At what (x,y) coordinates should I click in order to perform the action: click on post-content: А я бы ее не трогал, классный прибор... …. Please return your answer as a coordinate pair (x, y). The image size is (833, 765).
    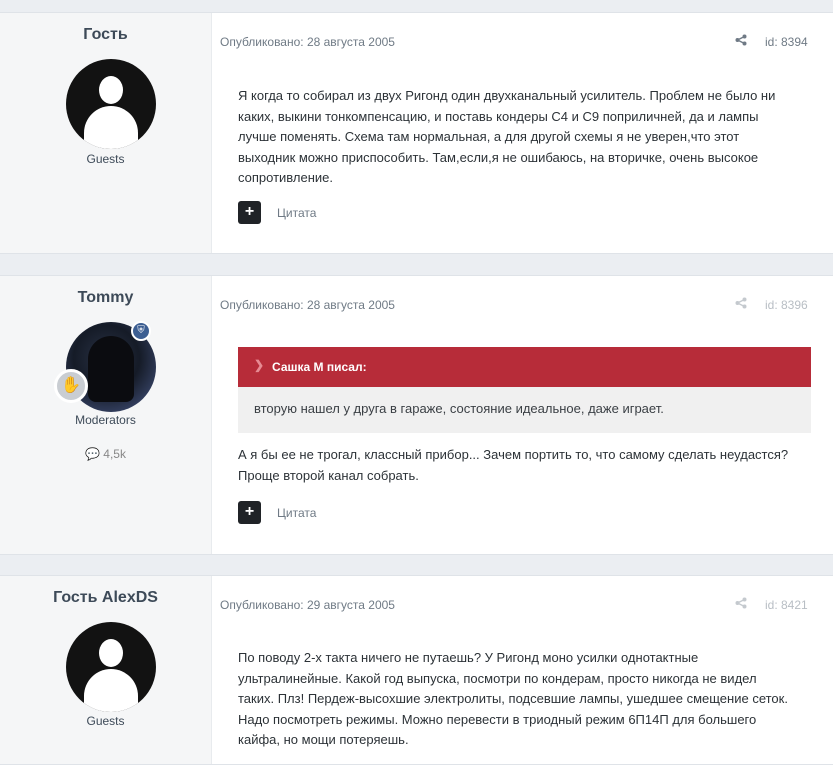
    Looking at the image, I should click on (525, 465).